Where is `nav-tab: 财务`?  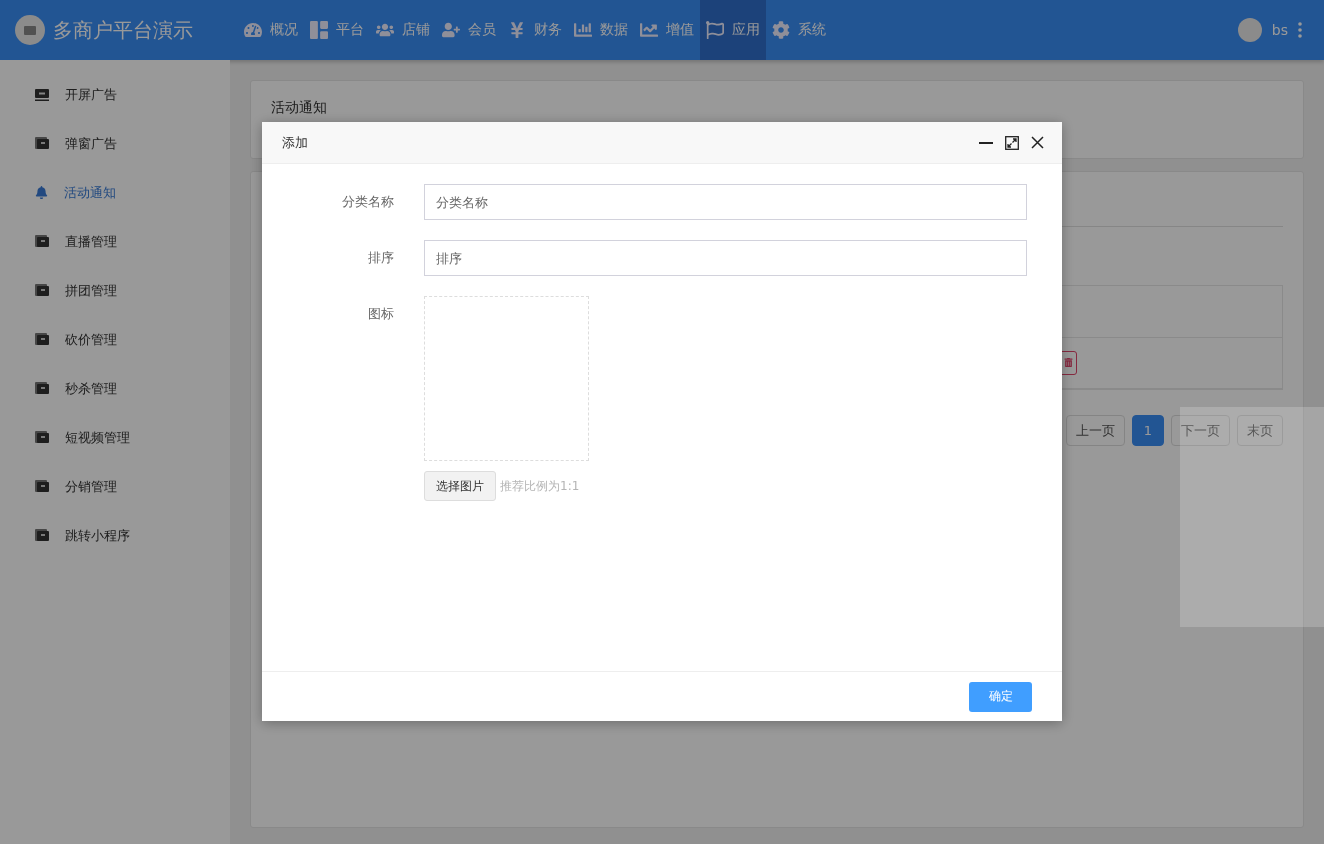 nav-tab: 财务 is located at coordinates (535, 30).